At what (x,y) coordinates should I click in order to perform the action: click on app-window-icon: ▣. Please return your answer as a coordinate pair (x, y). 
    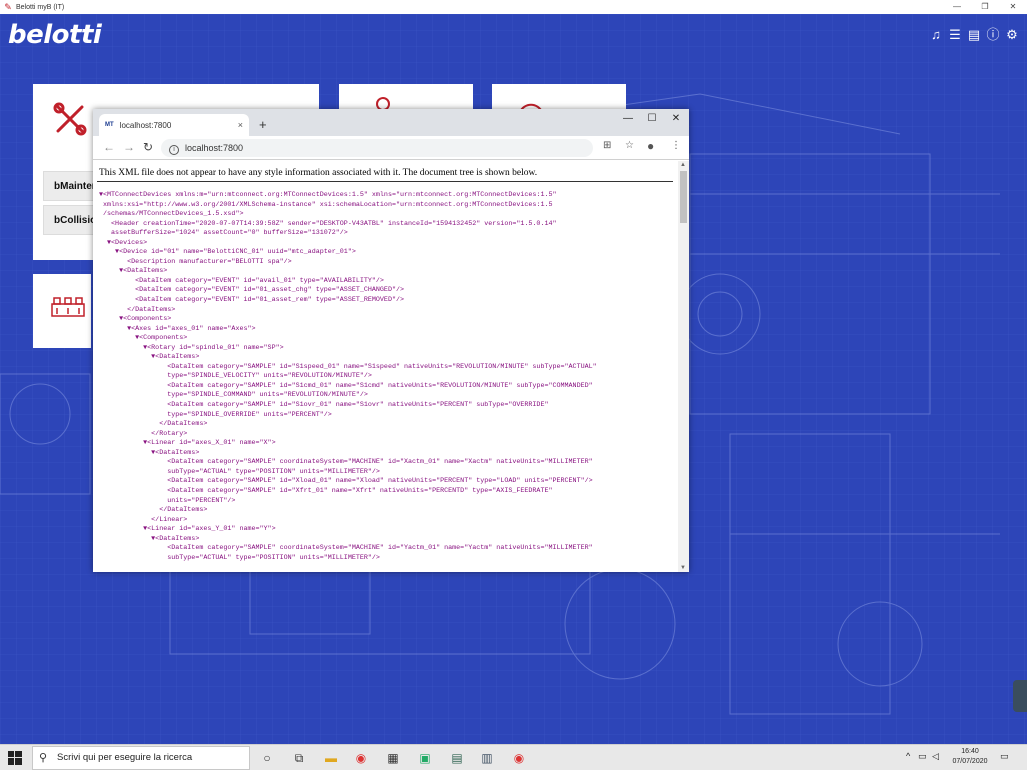
    Looking at the image, I should click on (425, 758).